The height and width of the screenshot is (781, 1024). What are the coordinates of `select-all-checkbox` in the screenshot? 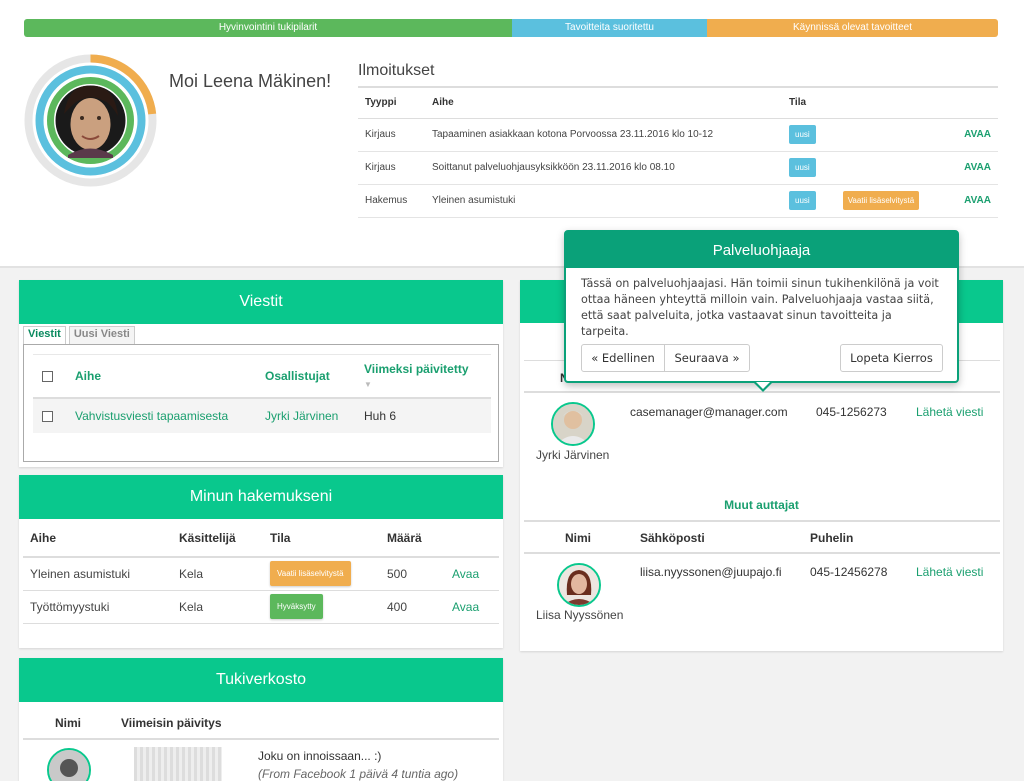 It's located at (47, 377).